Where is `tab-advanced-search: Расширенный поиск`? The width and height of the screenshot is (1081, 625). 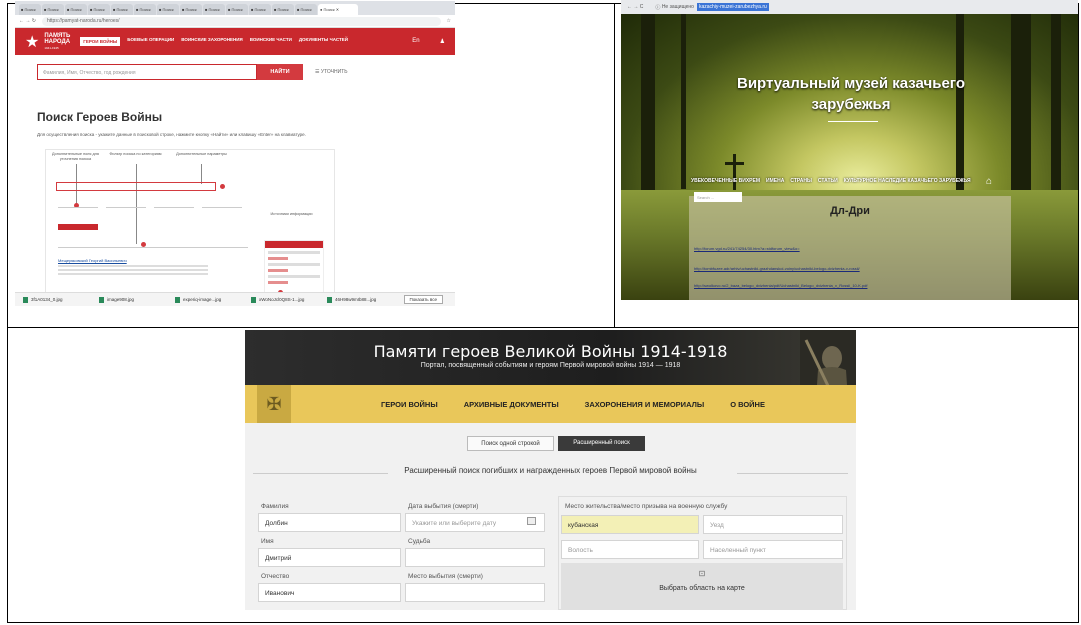
tab-advanced-search: Расширенный поиск is located at coordinates (601, 443).